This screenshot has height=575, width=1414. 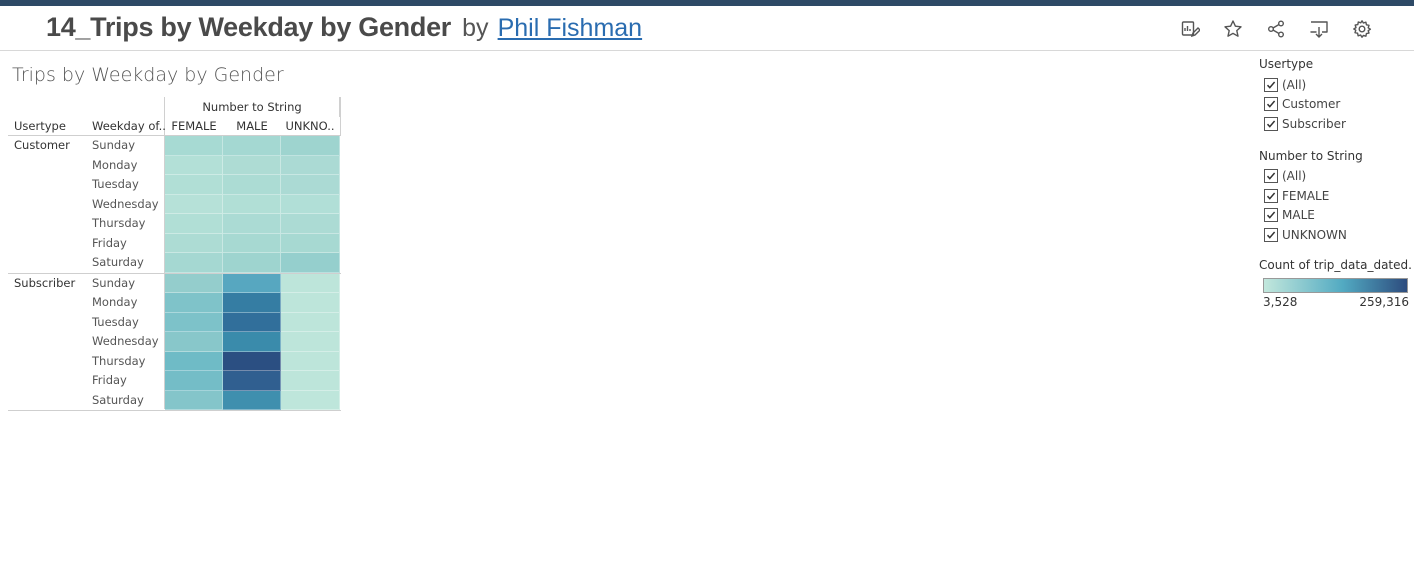 I want to click on edit-button, so click(x=1189, y=29).